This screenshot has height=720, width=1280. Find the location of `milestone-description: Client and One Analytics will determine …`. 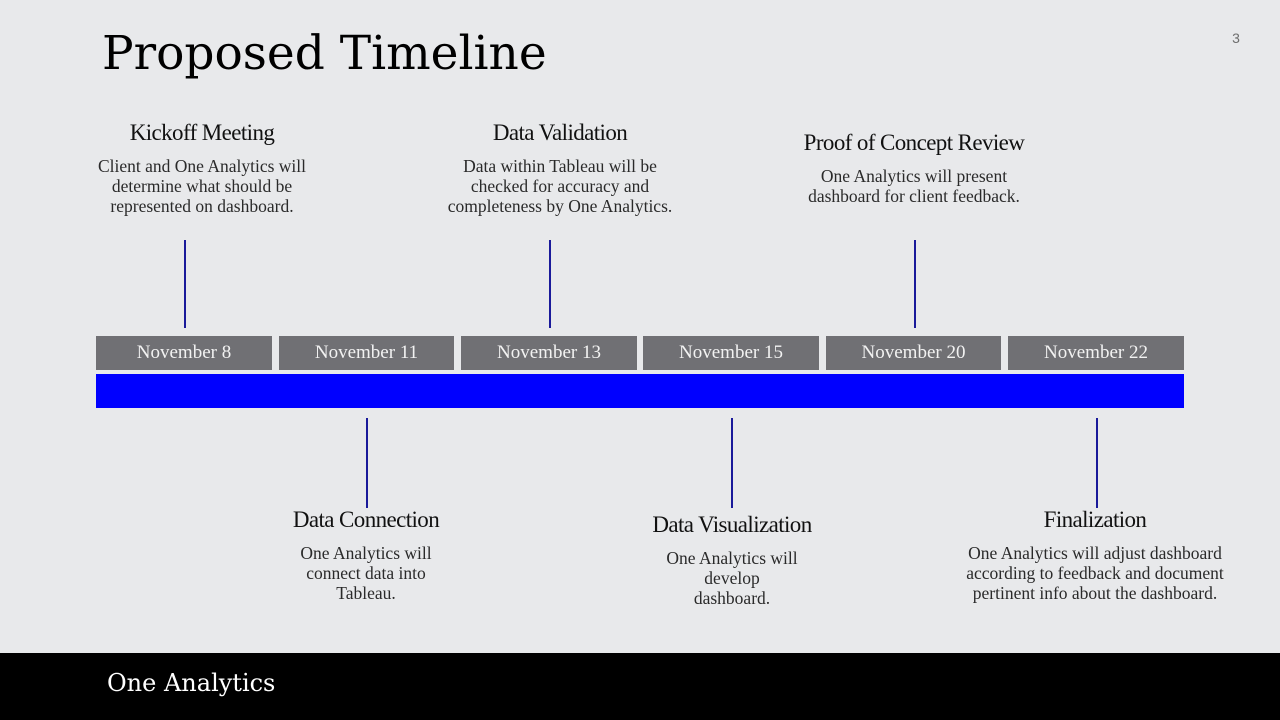

milestone-description: Client and One Analytics will determine … is located at coordinates (202, 186).